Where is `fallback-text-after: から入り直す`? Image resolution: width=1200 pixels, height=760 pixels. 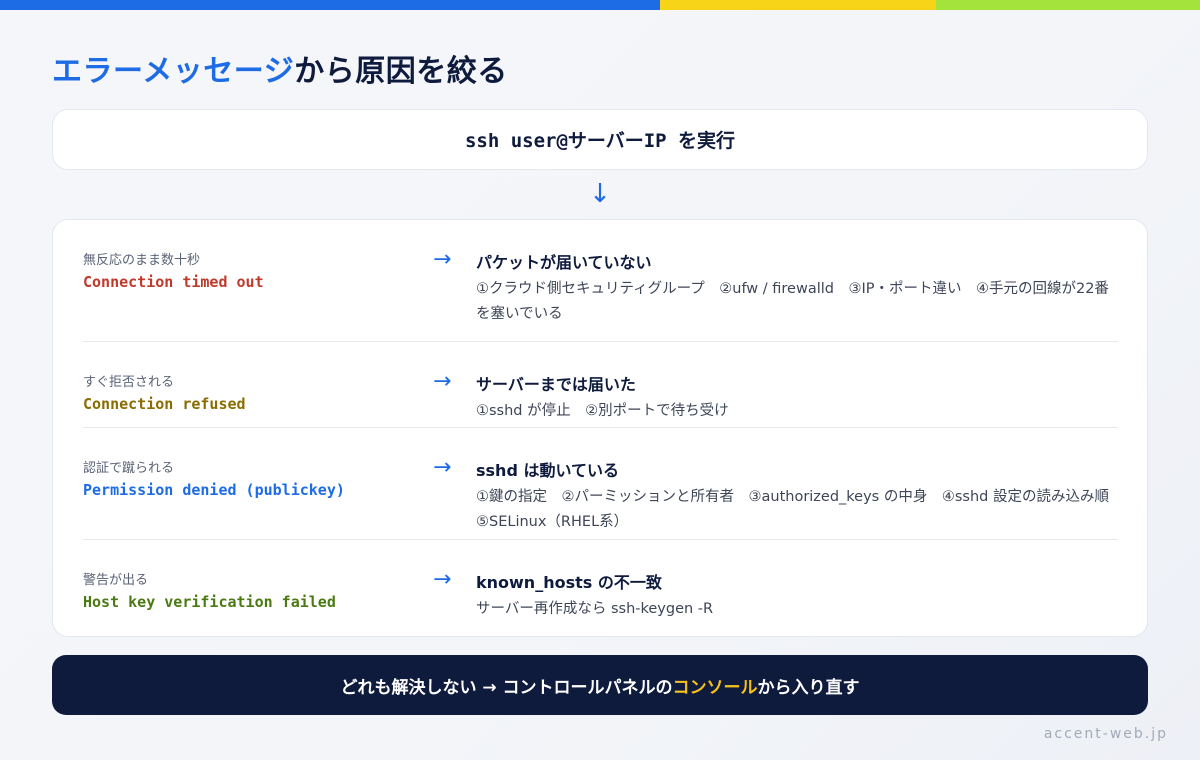 fallback-text-after: から入り直す is located at coordinates (808, 687).